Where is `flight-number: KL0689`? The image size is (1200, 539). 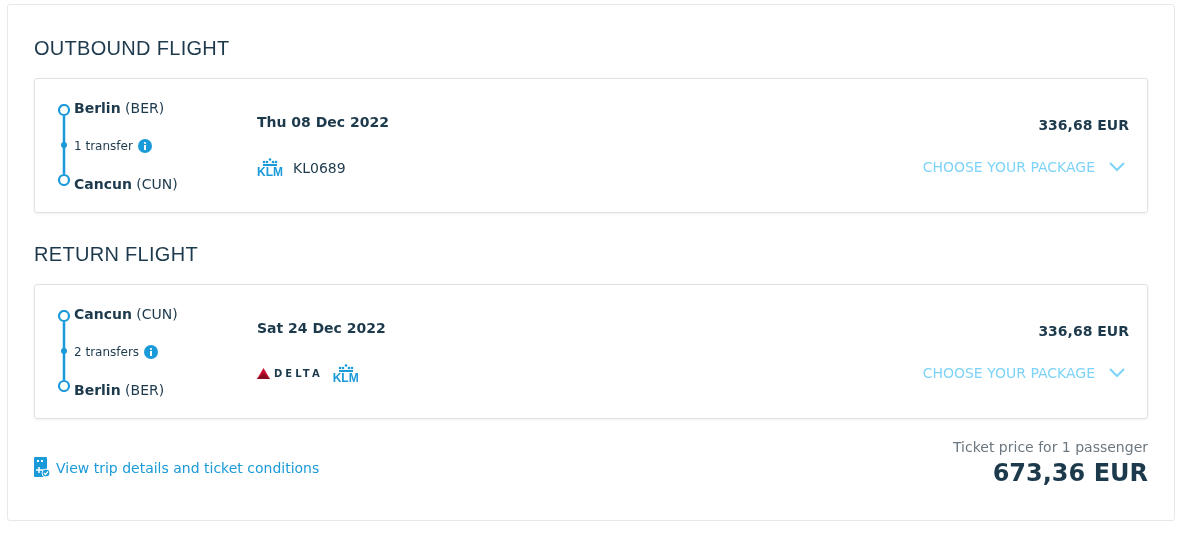
flight-number: KL0689 is located at coordinates (319, 167).